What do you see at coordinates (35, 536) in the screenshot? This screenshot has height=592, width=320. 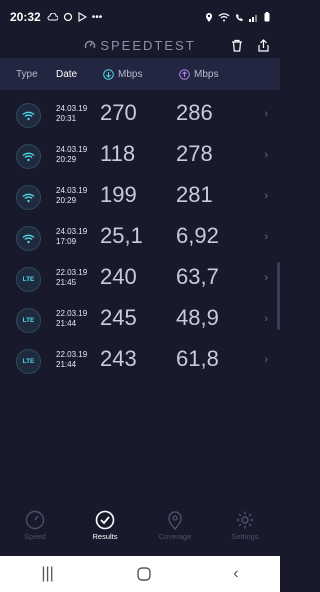 I see `nav-speed-label: Speed` at bounding box center [35, 536].